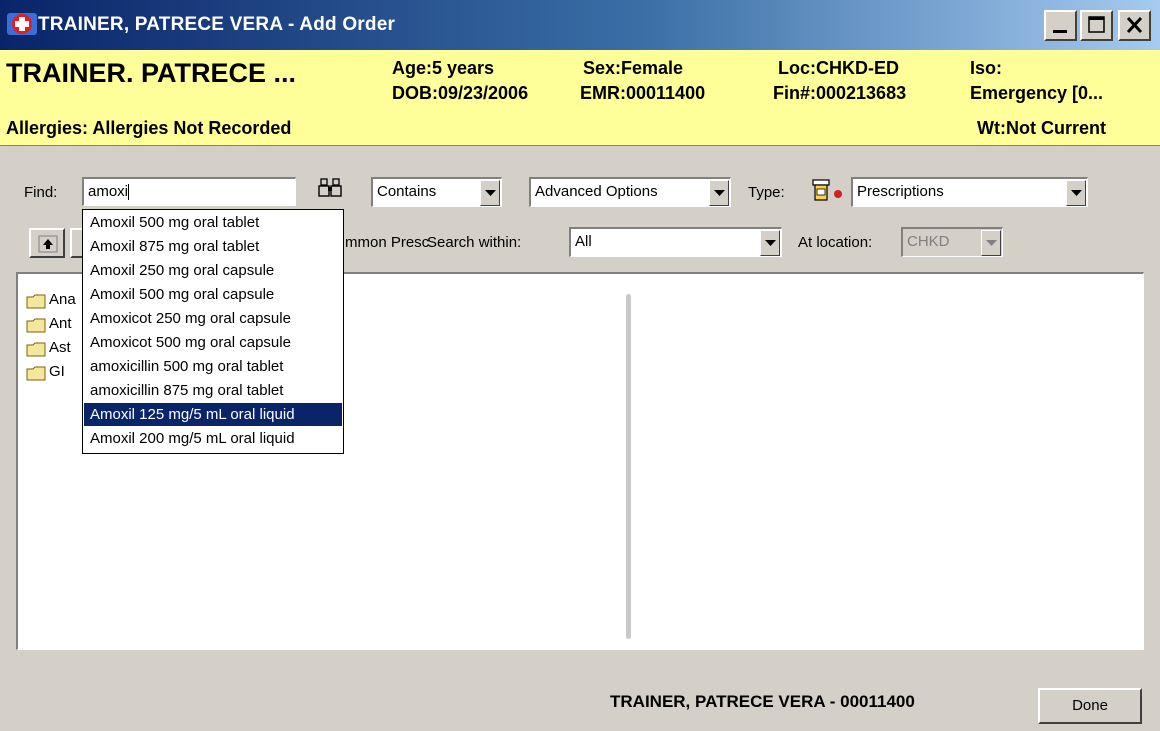 This screenshot has width=1160, height=731. What do you see at coordinates (108, 191) in the screenshot?
I see `find-input-value: amoxi` at bounding box center [108, 191].